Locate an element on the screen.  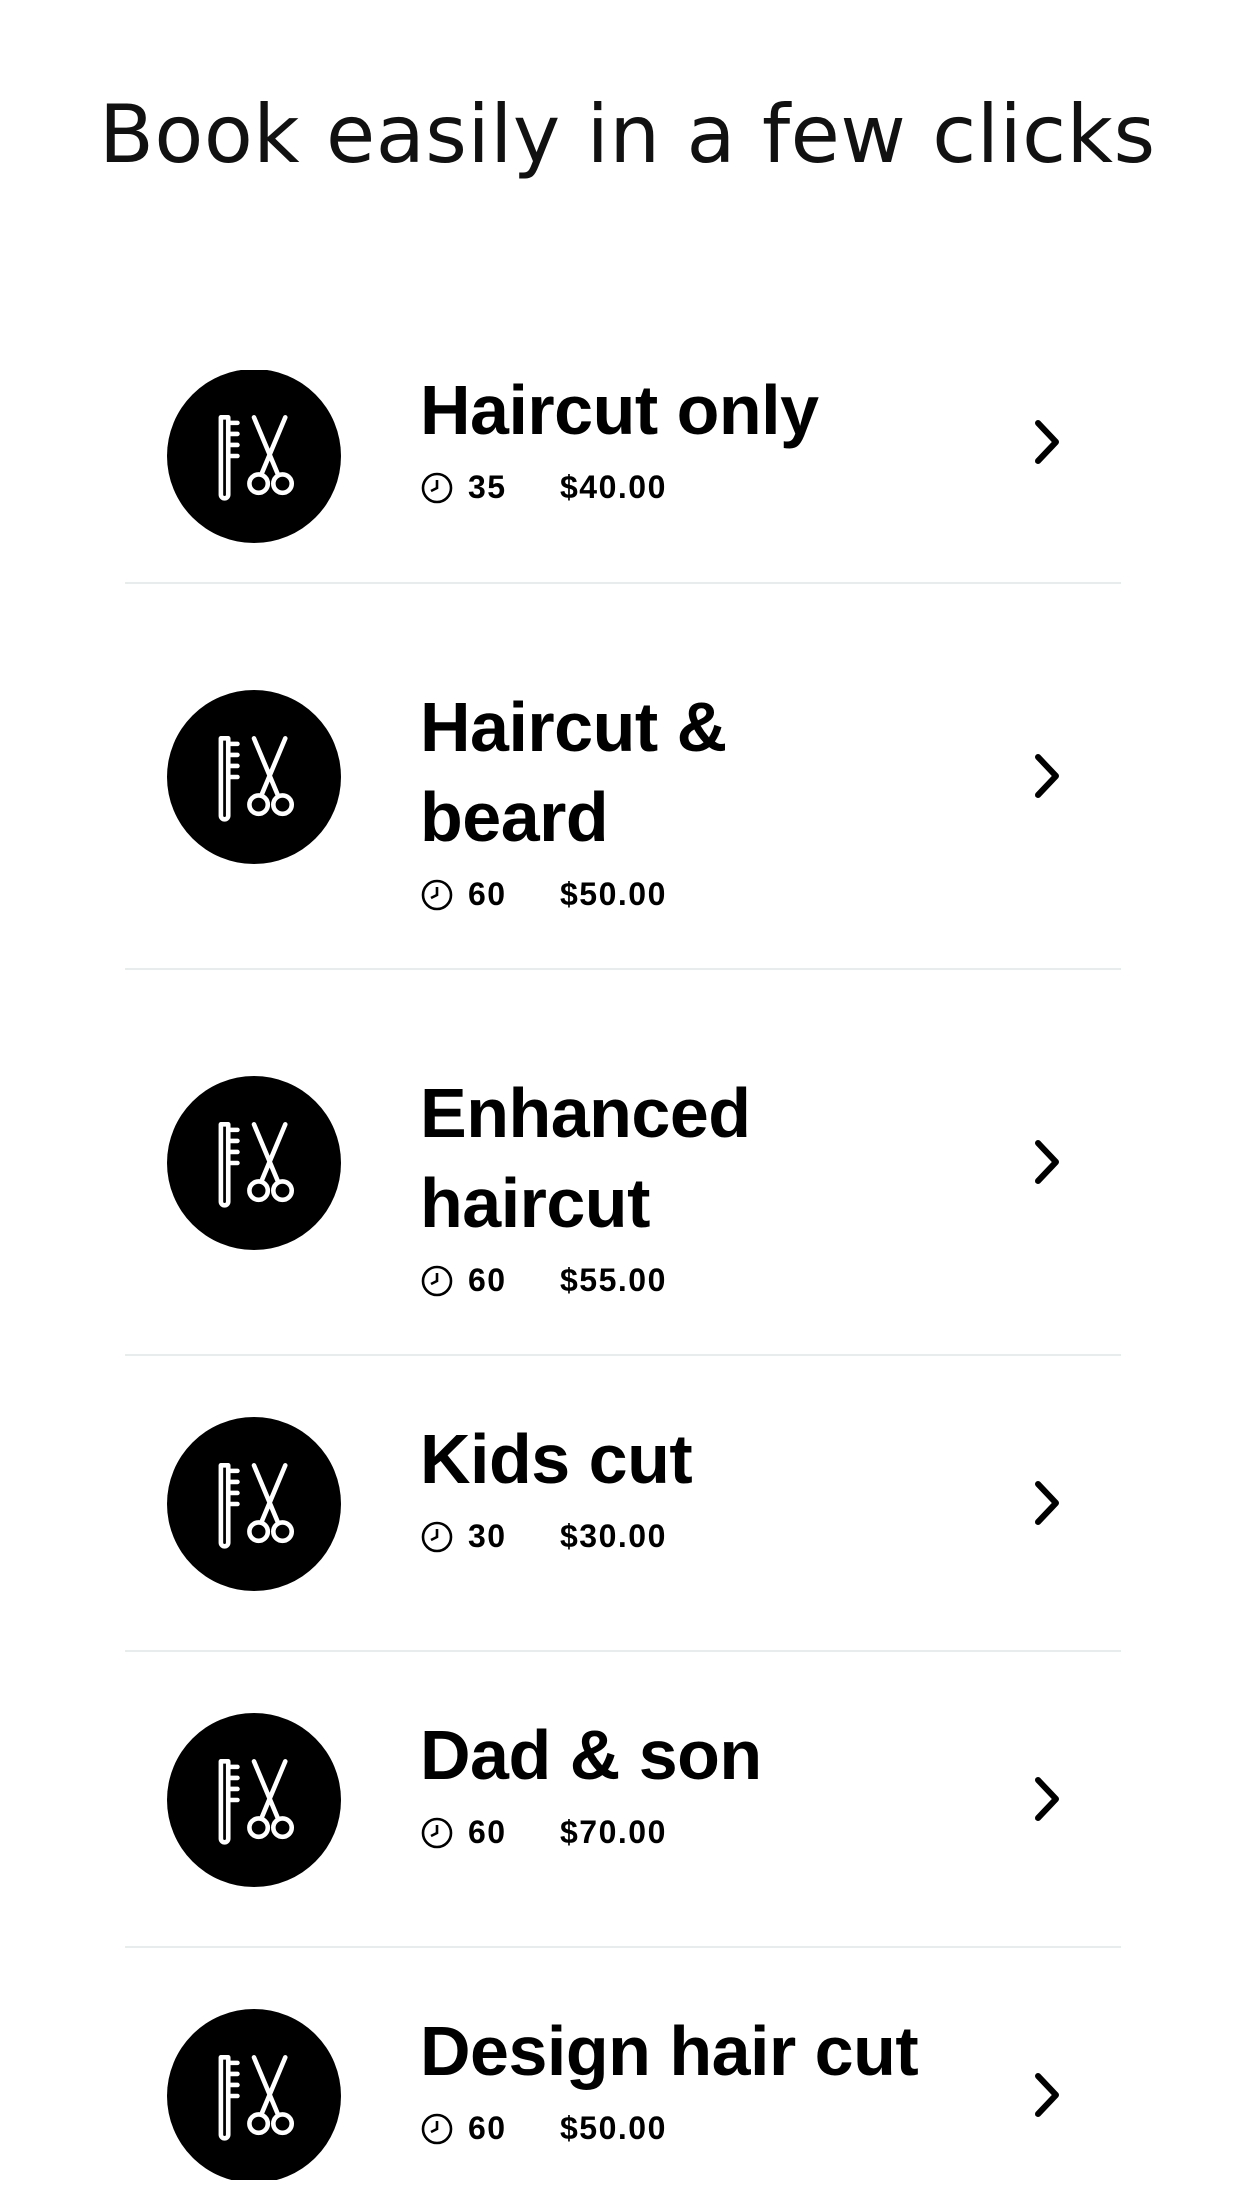
service-duration: 35 is located at coordinates (487, 487).